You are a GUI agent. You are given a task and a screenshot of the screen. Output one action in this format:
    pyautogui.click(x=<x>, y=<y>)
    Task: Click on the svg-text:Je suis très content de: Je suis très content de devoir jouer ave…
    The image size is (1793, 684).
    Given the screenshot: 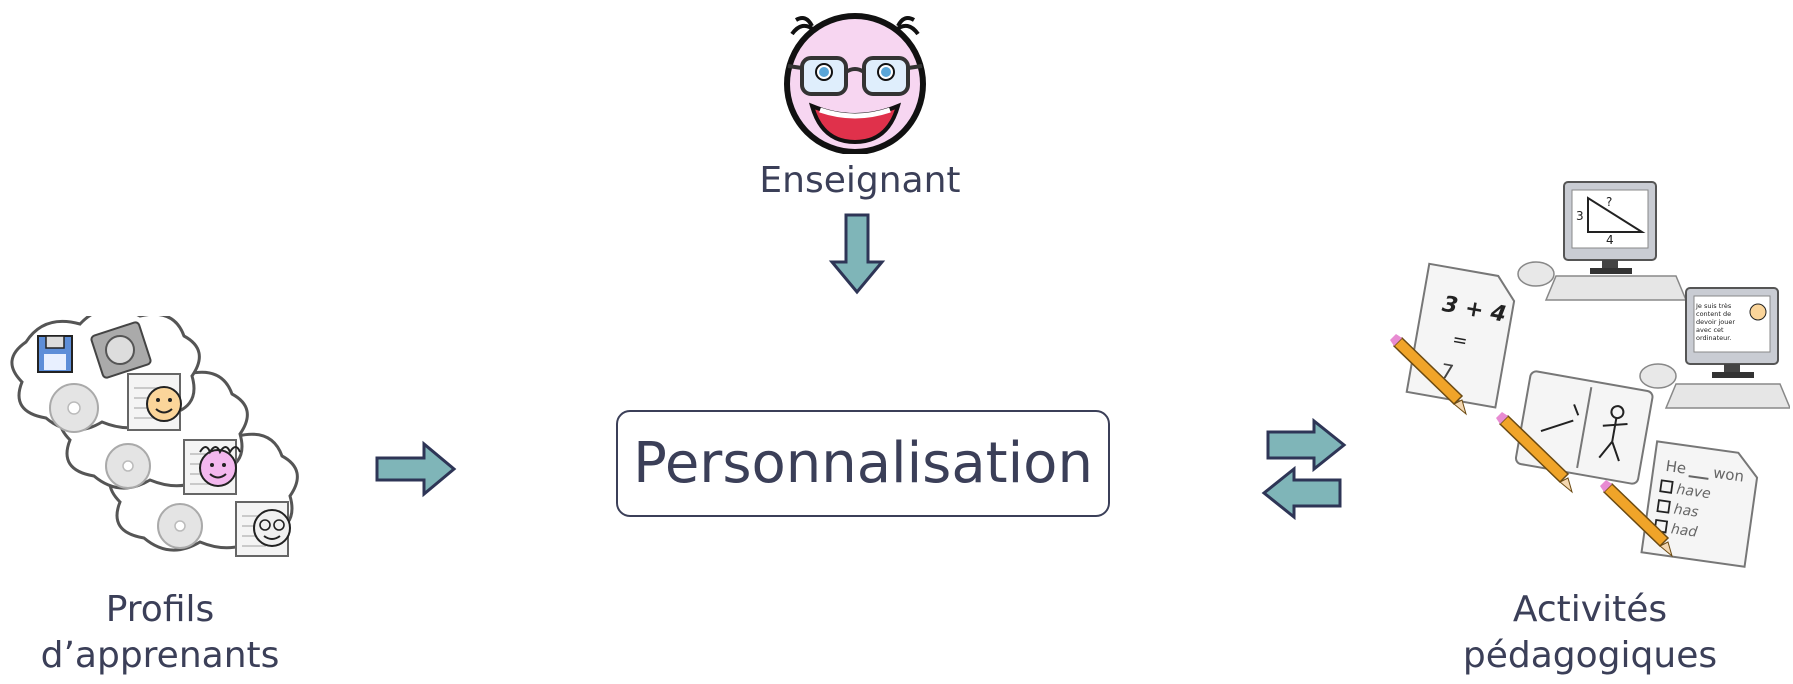 What is the action you would take?
    pyautogui.click(x=1716, y=322)
    